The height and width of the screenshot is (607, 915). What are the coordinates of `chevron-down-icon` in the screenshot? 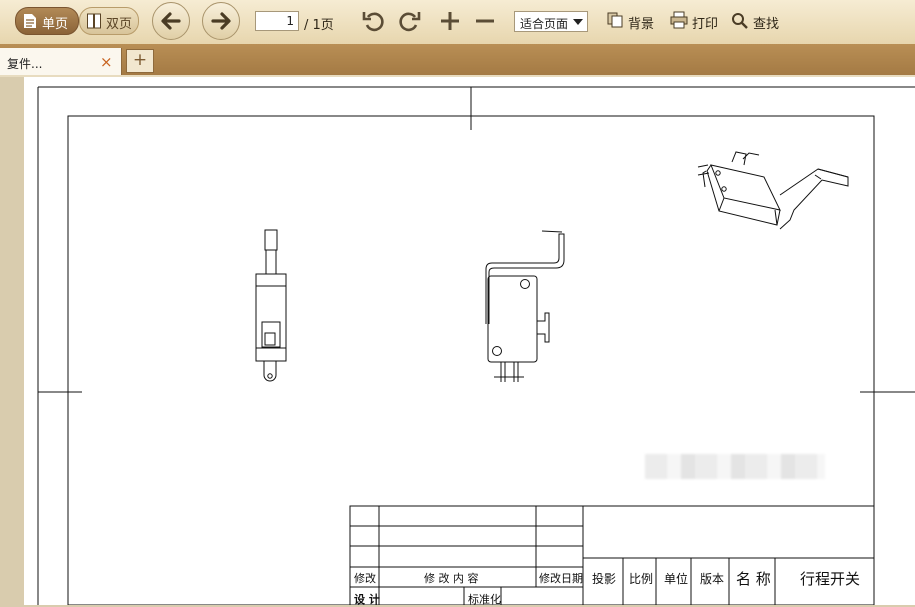 It's located at (578, 22).